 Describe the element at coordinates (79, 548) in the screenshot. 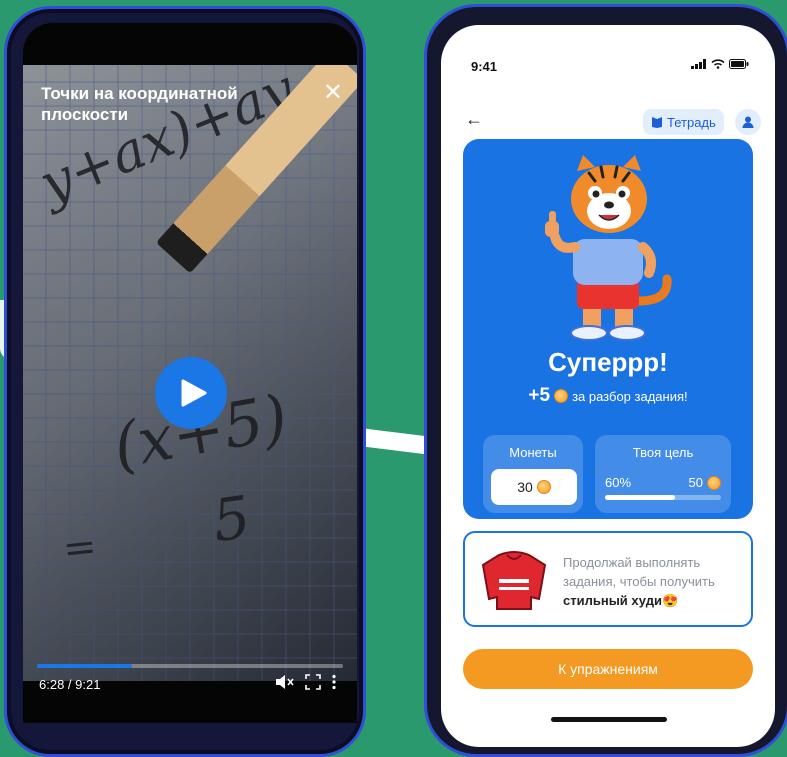

I see `handwriting-decoration: =` at that location.